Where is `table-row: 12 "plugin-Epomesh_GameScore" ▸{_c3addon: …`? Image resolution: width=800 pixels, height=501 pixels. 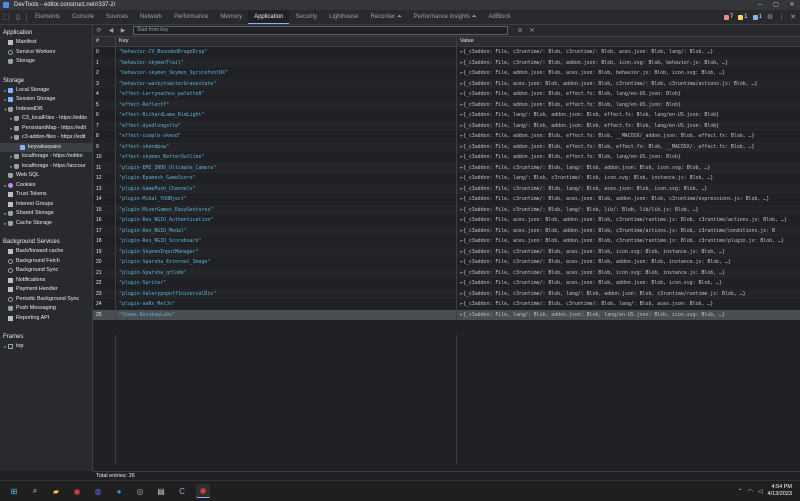 table-row: 12 "plugin-Epomesh_GameScore" ▸{_c3addon: … is located at coordinates (446, 178).